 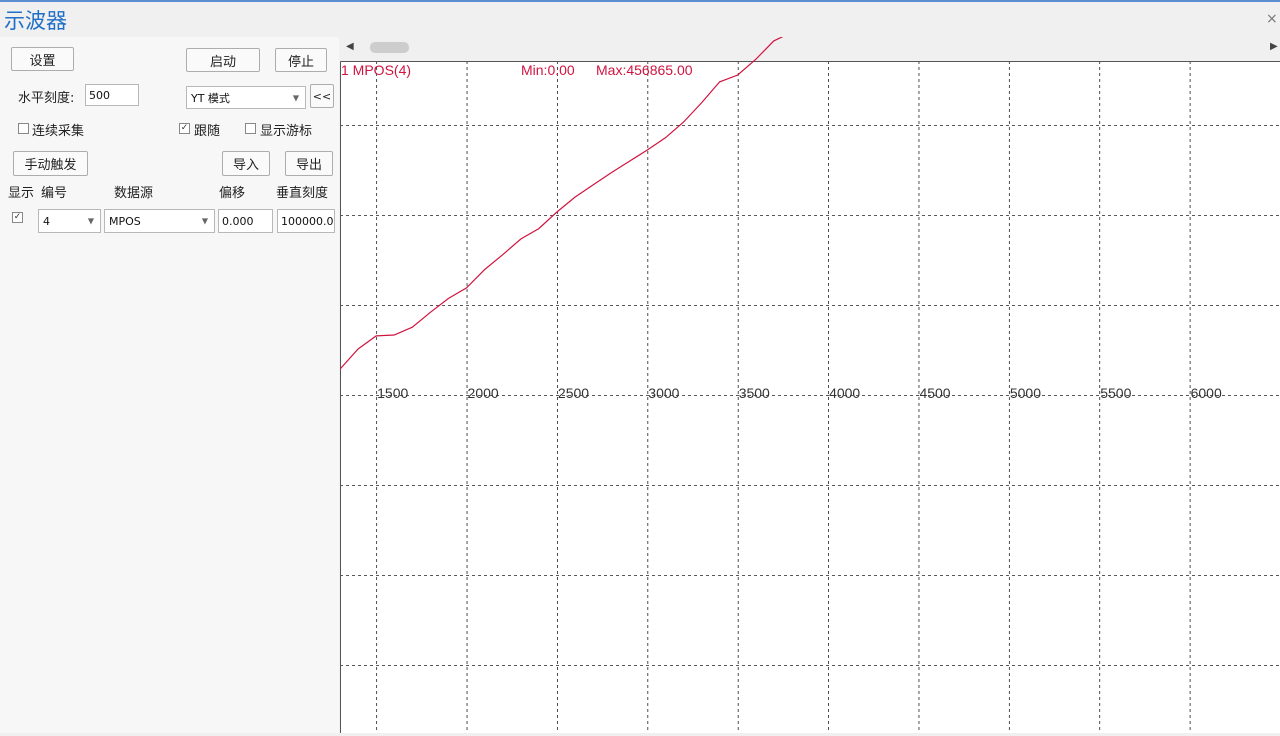 What do you see at coordinates (245, 221) in the screenshot?
I see `channel-offset-input: 0.000` at bounding box center [245, 221].